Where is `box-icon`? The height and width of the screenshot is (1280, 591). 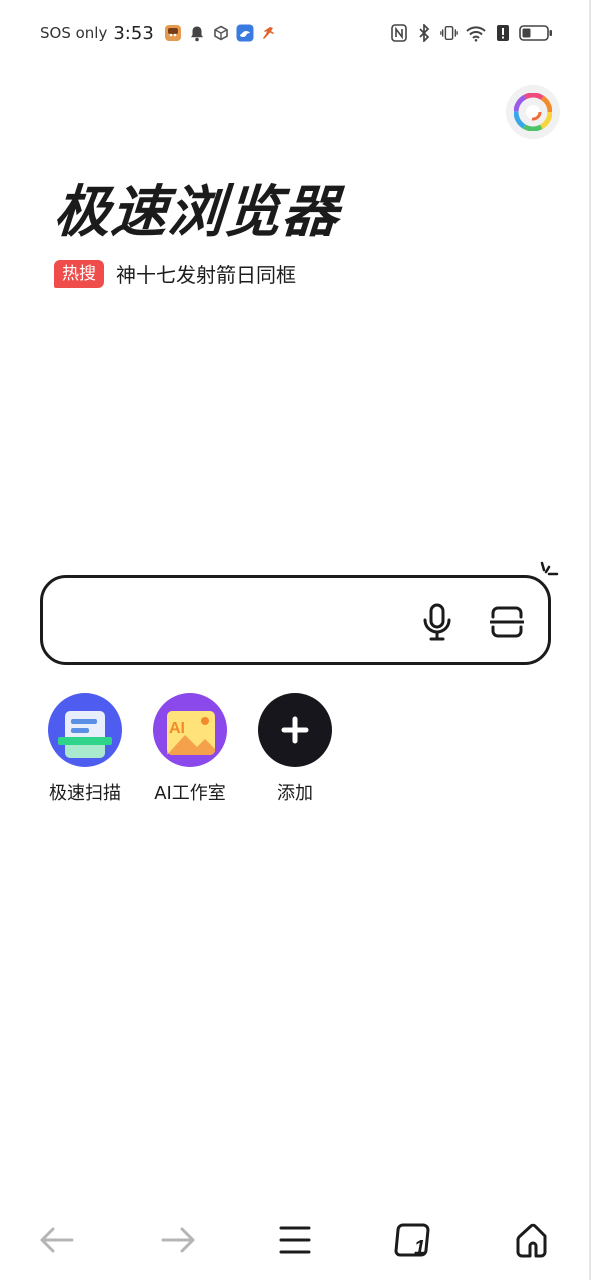
box-icon is located at coordinates (221, 33).